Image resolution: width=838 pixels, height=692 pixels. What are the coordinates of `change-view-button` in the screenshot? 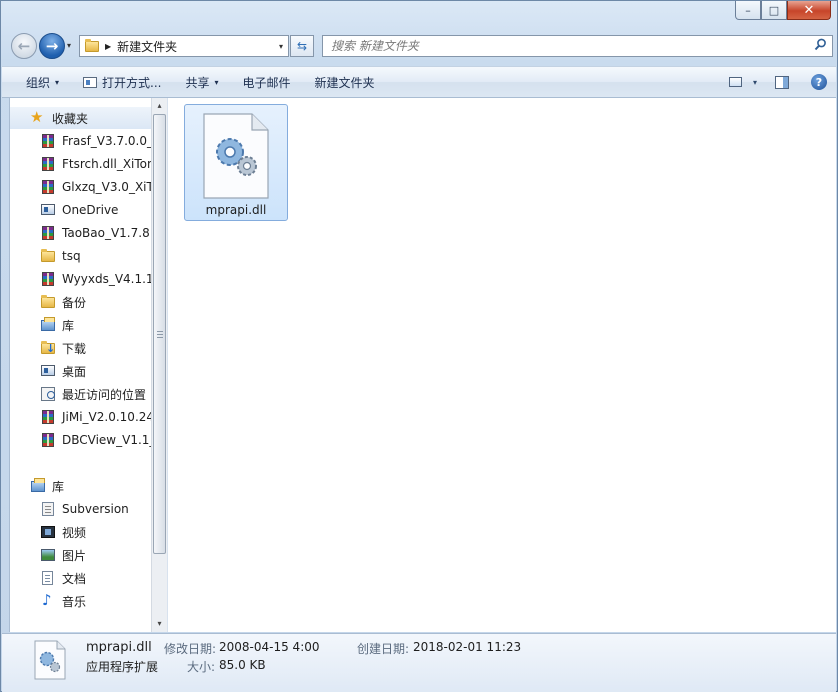 It's located at (735, 82).